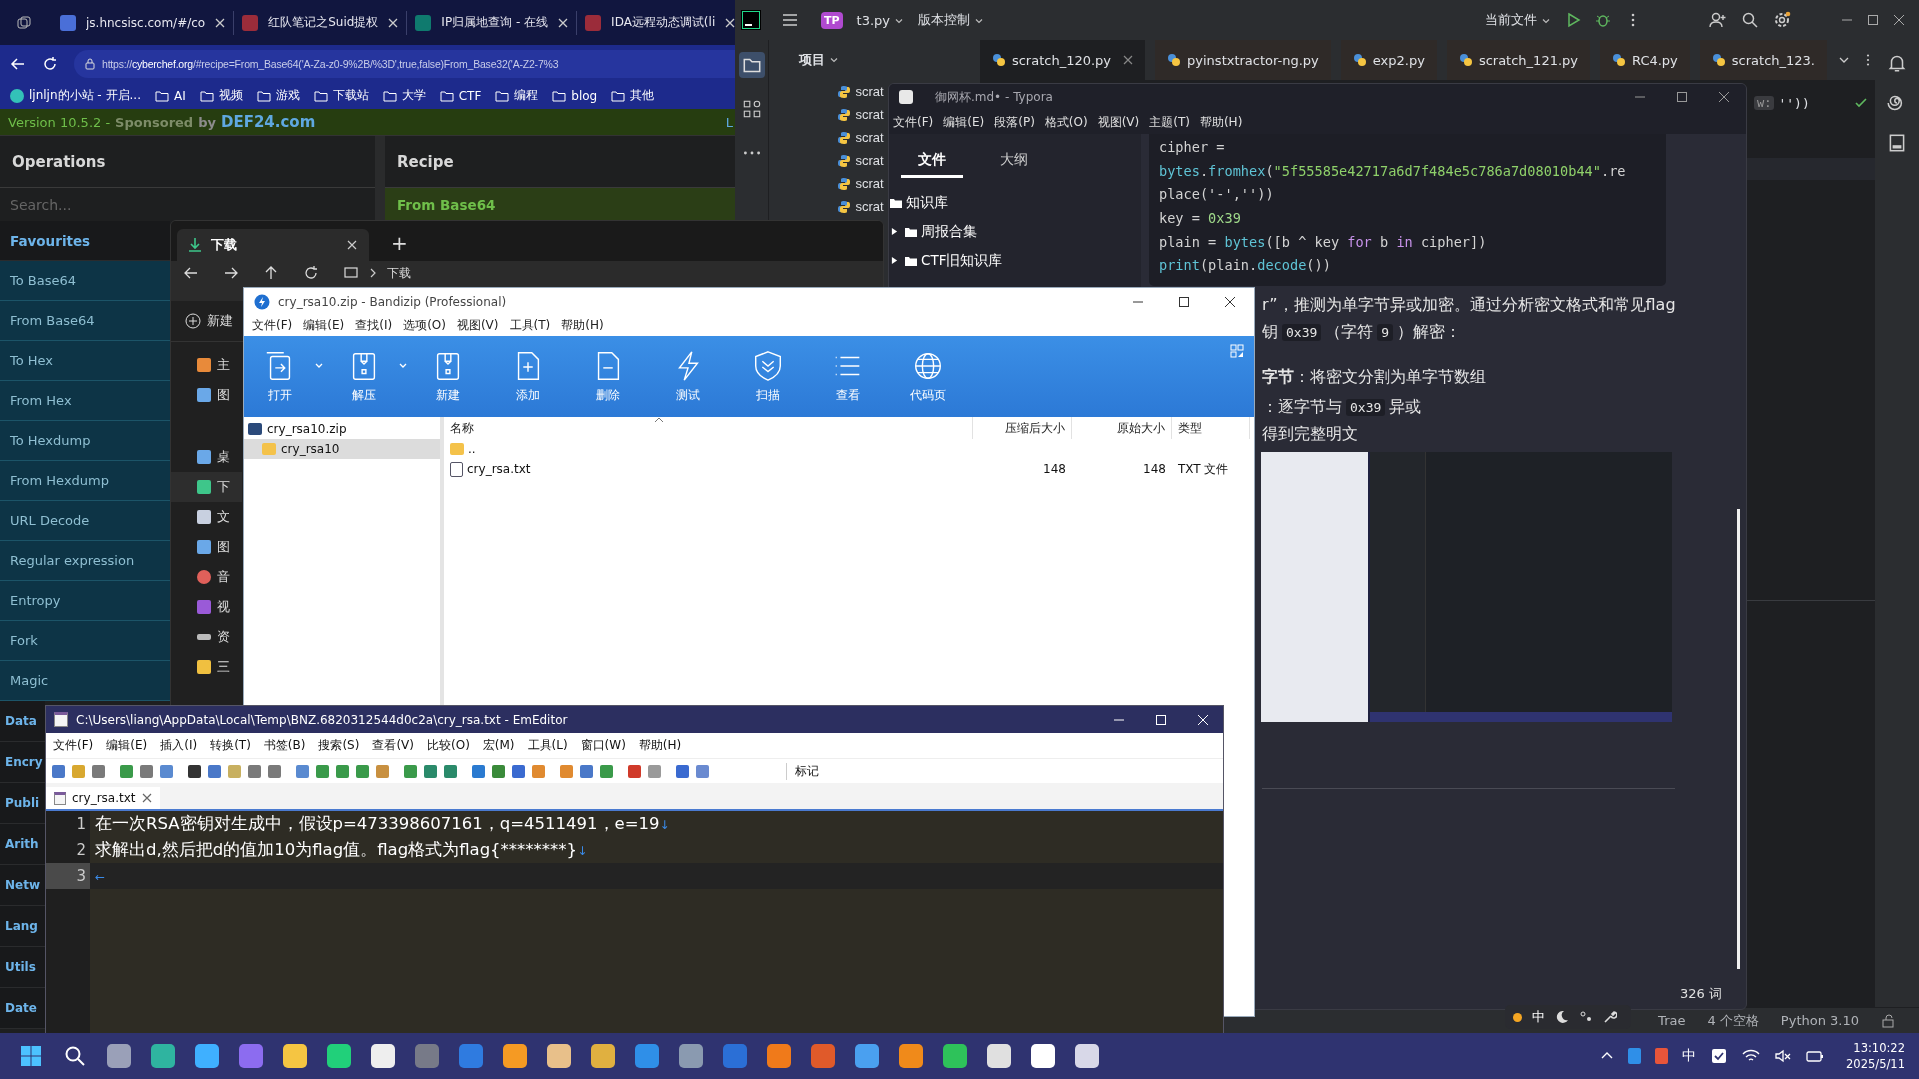 This screenshot has width=1919, height=1079. I want to click on up-icon, so click(271, 273).